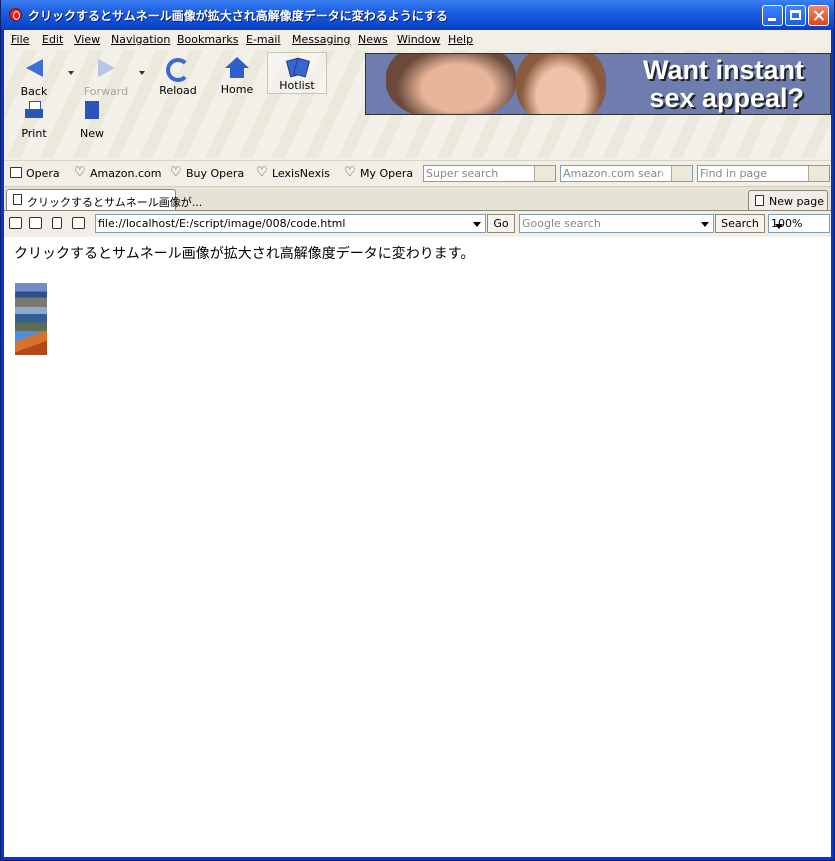  I want to click on menu-view: View, so click(87, 39).